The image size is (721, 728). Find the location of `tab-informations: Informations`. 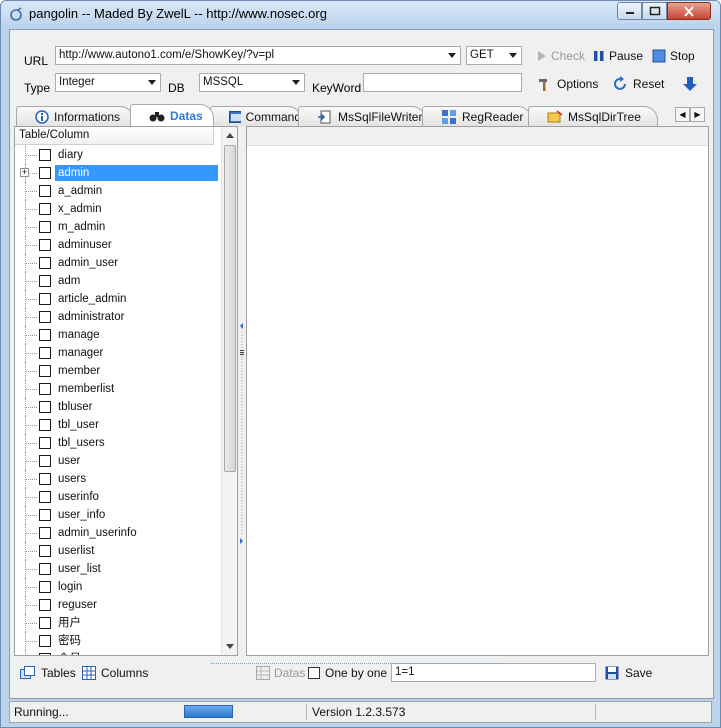

tab-informations: Informations is located at coordinates (75, 116).